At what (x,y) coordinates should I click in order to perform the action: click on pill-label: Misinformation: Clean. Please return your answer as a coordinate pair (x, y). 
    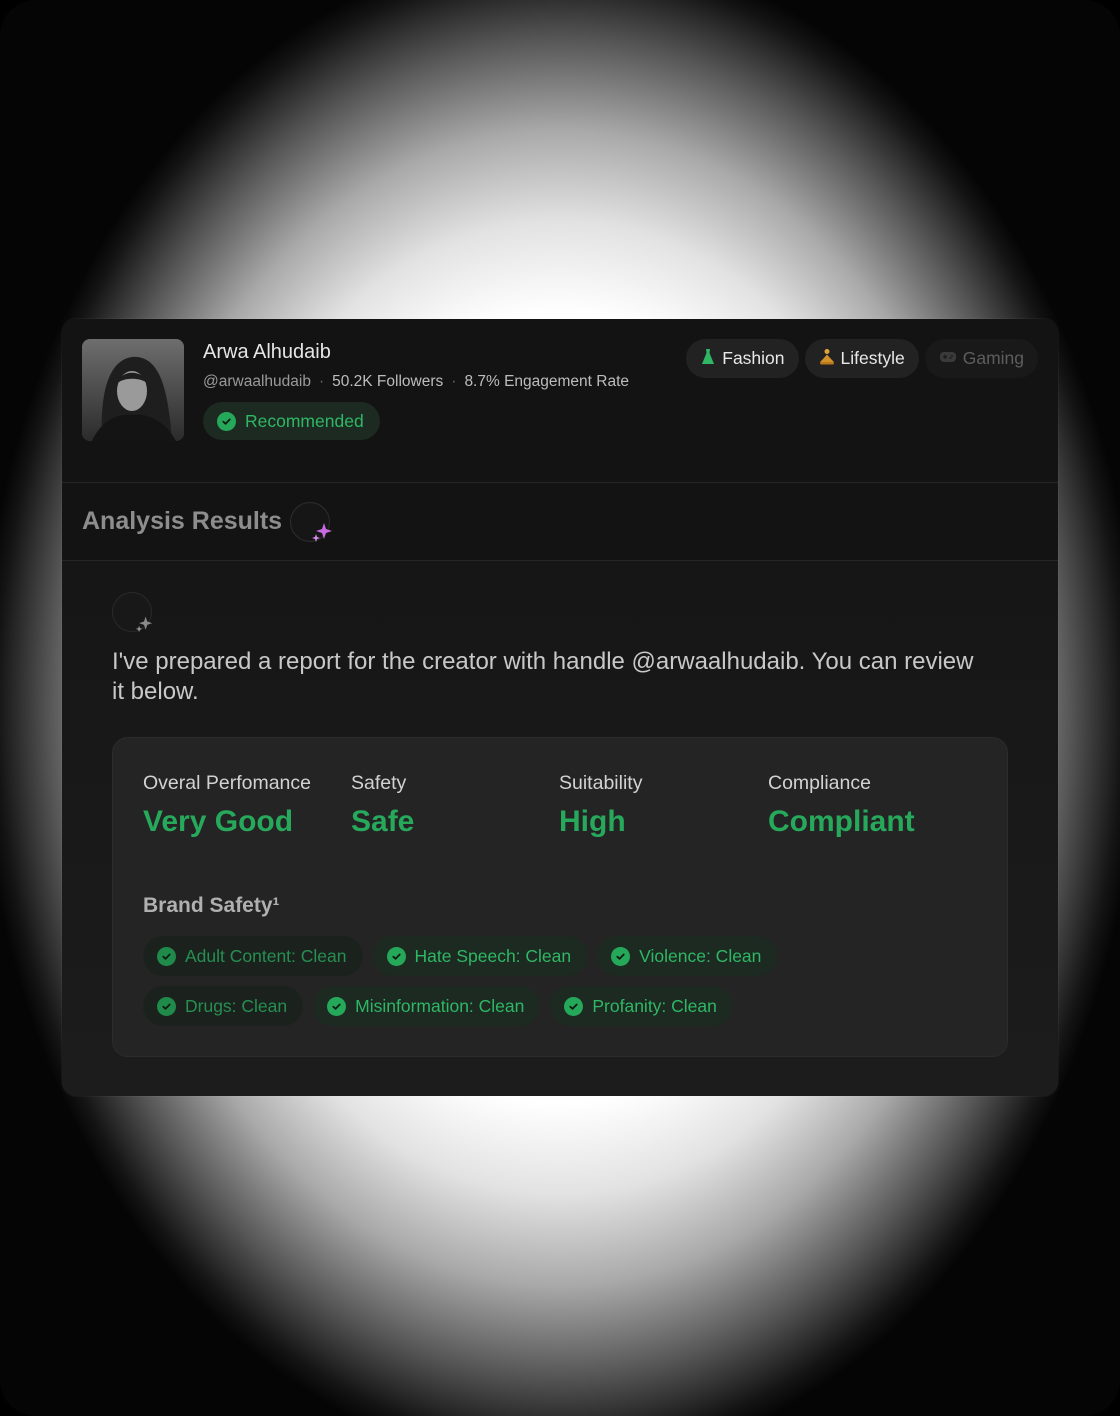
    Looking at the image, I should click on (440, 1005).